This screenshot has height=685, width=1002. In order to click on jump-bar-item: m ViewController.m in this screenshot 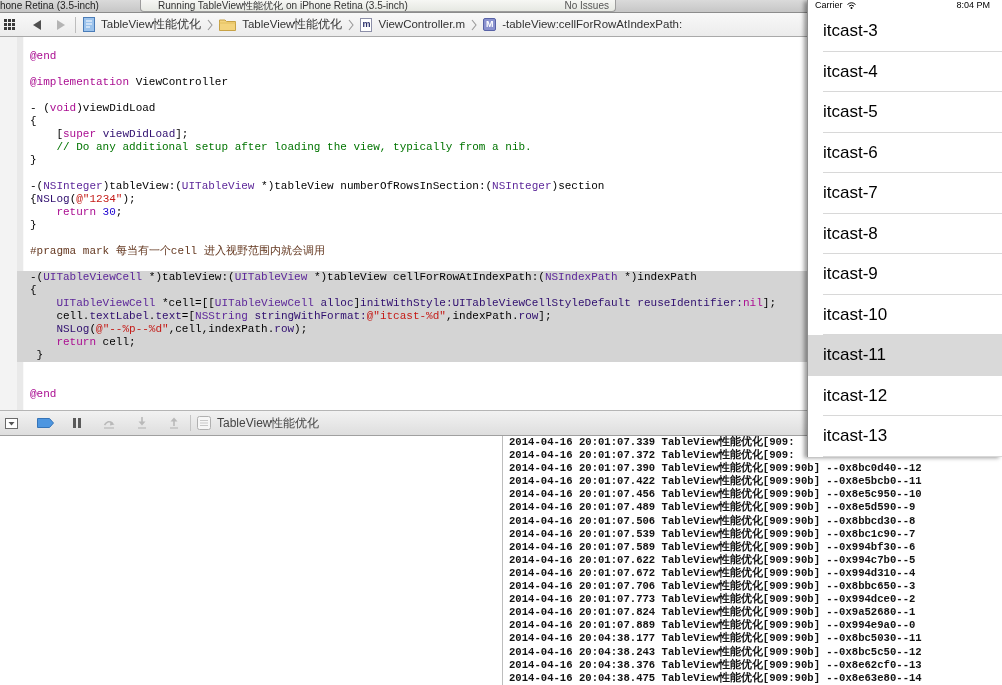, I will do `click(413, 24)`.